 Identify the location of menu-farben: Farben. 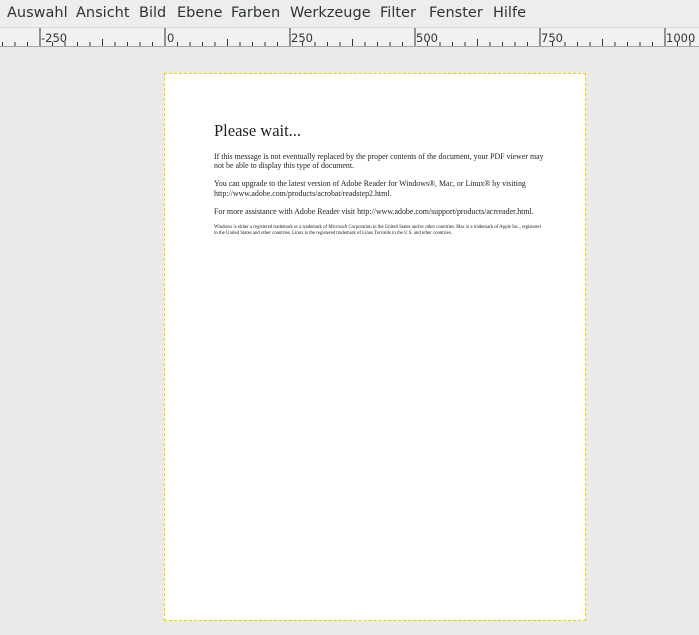
(255, 13).